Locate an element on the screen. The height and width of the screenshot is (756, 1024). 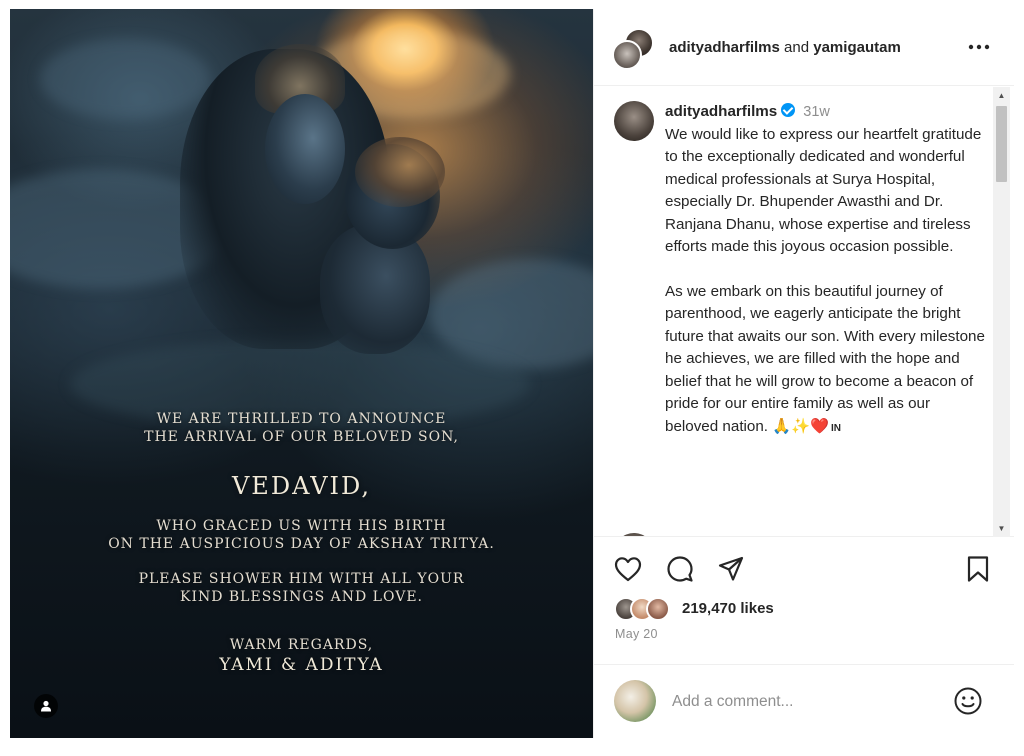
announcement-line: ON THE AUSPICIOUS DAY OF AKSHAY TRITYA. is located at coordinates (301, 544).